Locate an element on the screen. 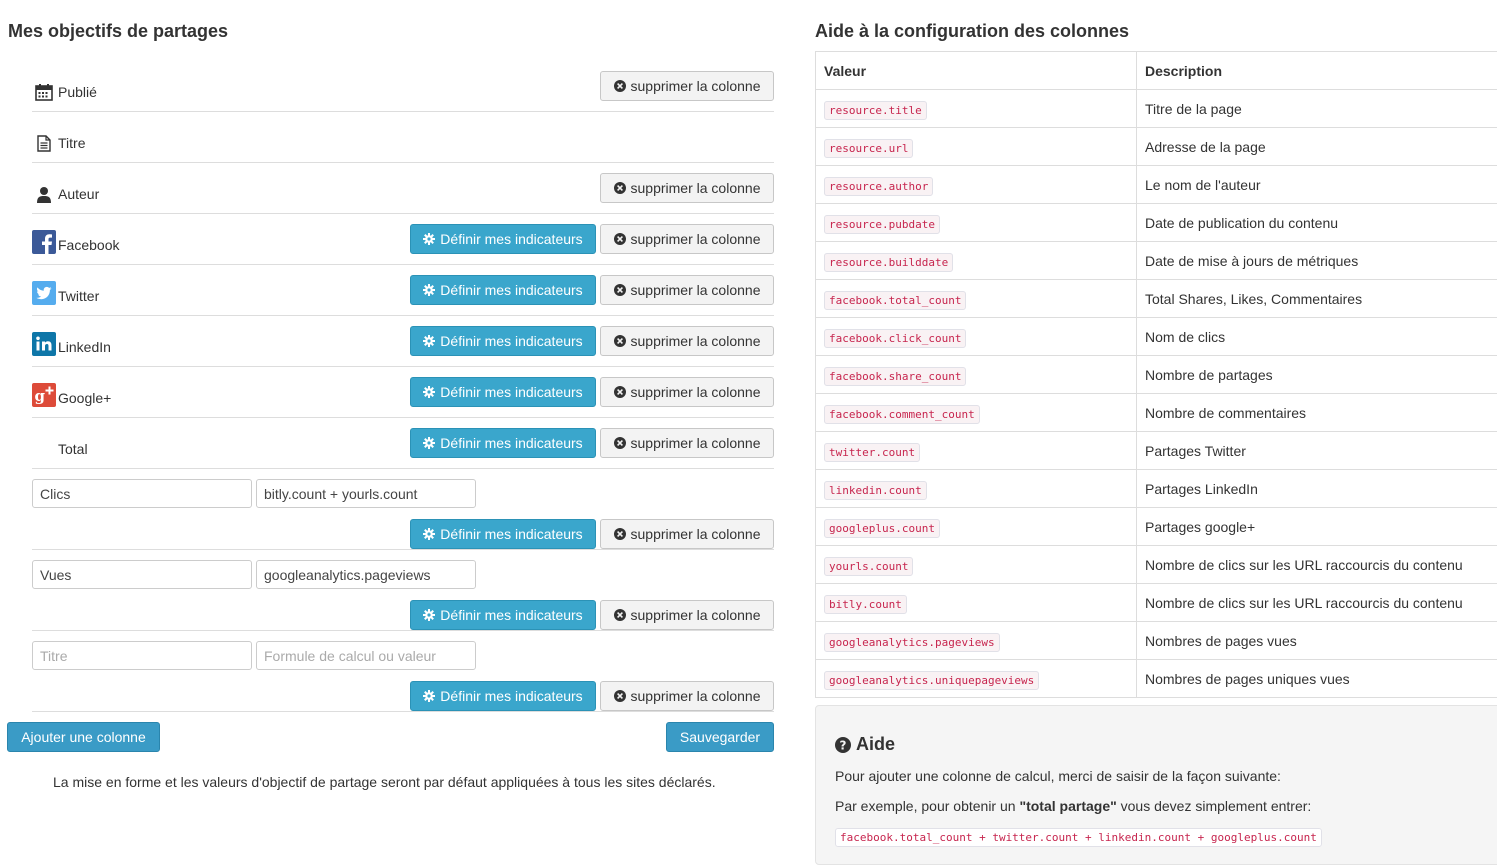 The height and width of the screenshot is (865, 1497). calendar-icon is located at coordinates (44, 89).